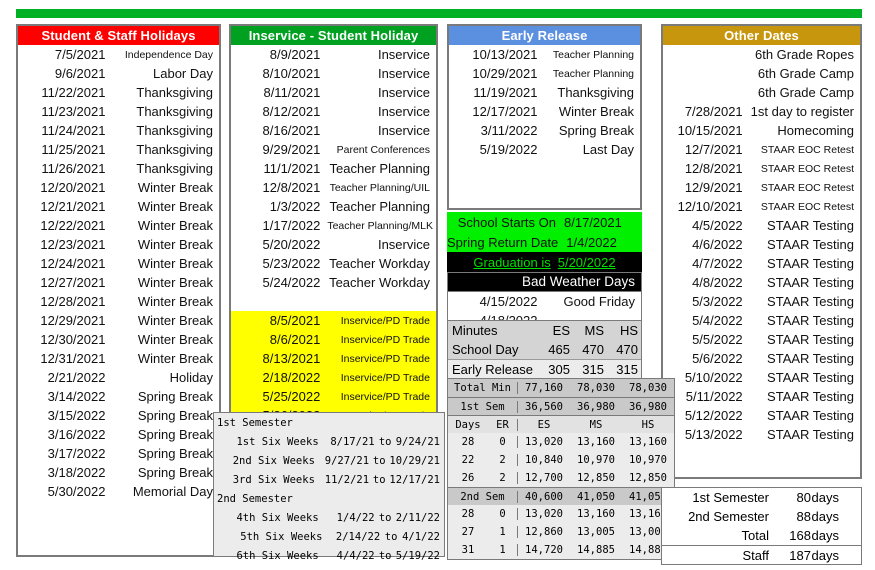  Describe the element at coordinates (761, 377) in the screenshot. I see `other-date-row: 5/10/2022 STAAR Testing` at that location.